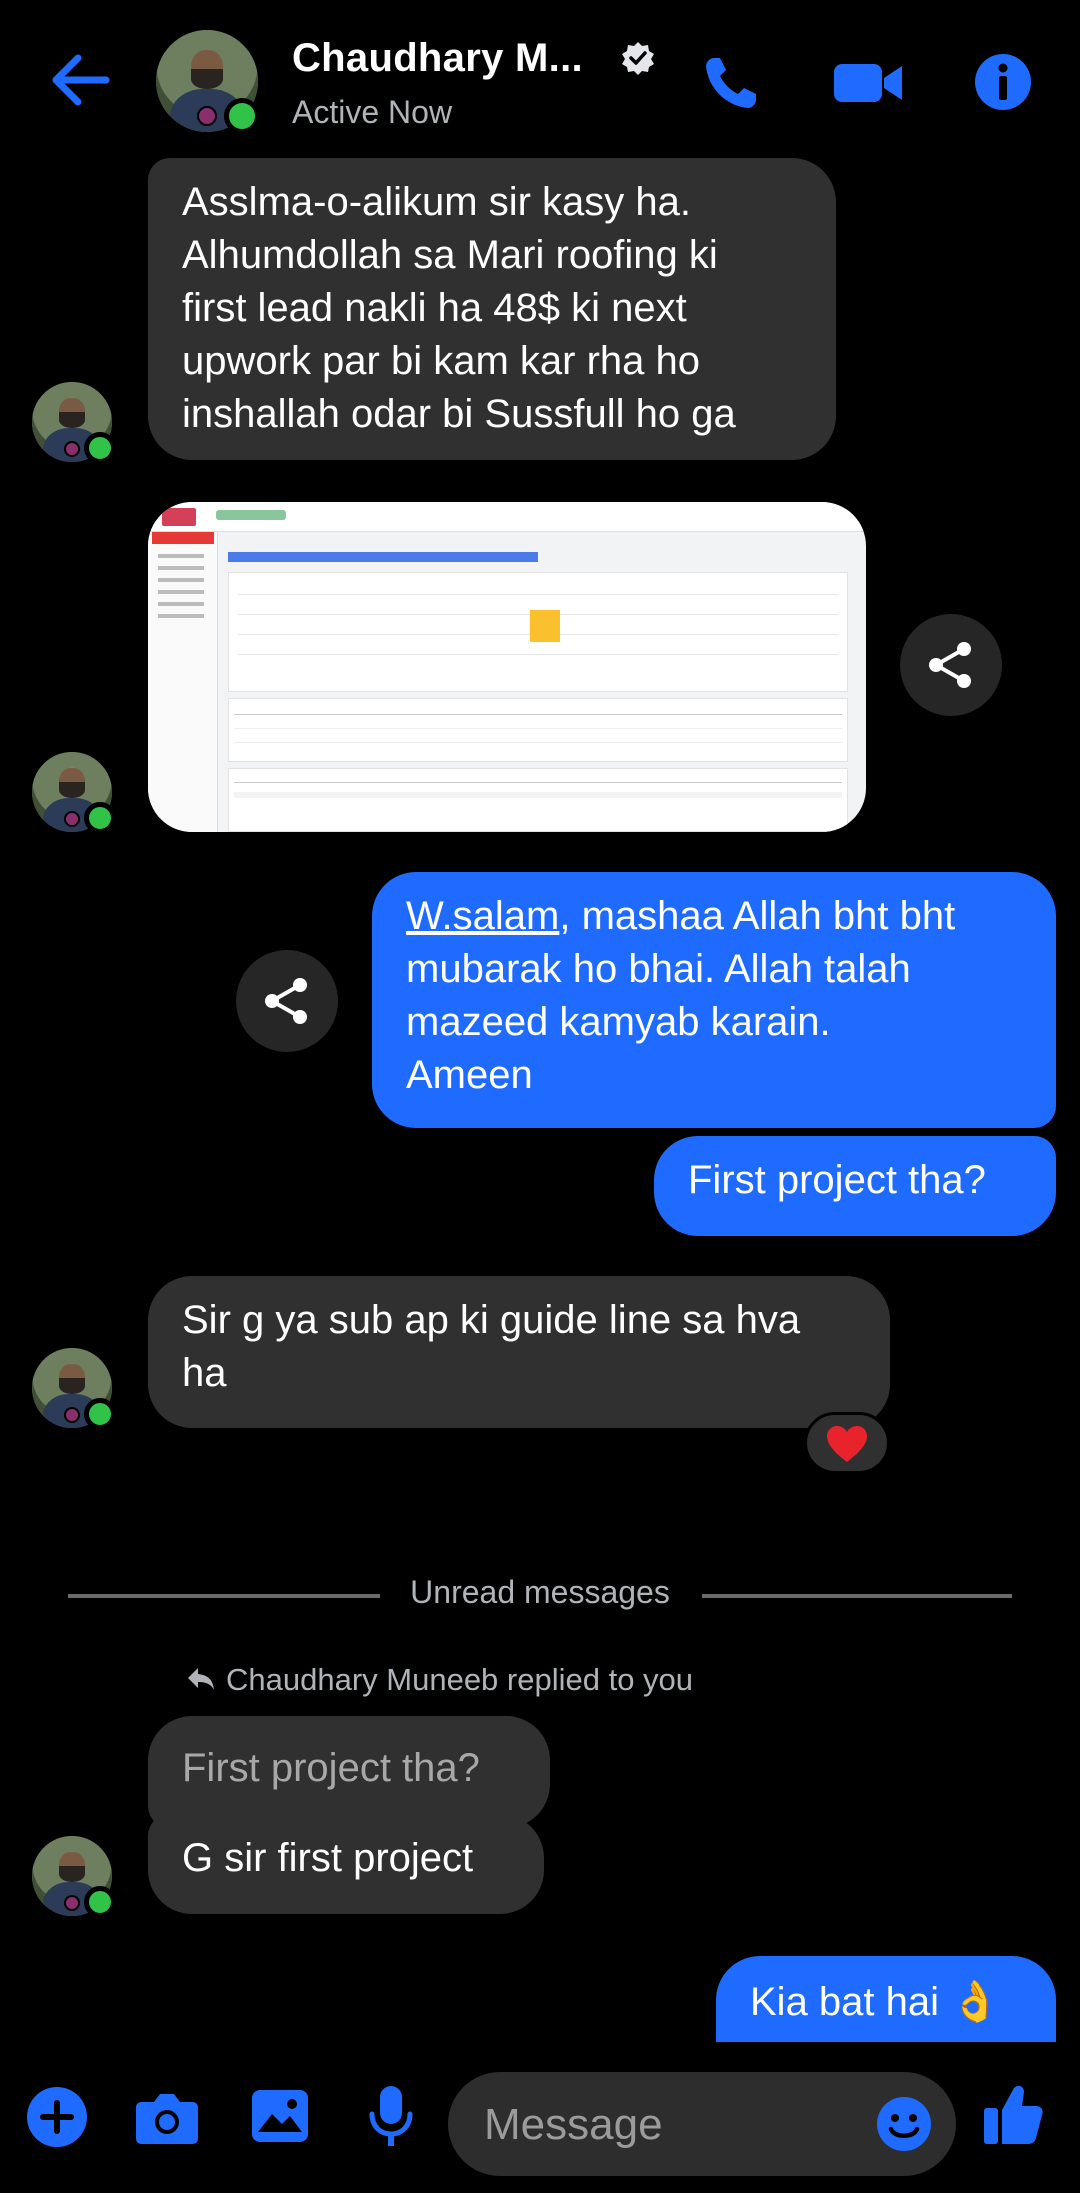 Image resolution: width=1080 pixels, height=2193 pixels. I want to click on heart-icon, so click(847, 1444).